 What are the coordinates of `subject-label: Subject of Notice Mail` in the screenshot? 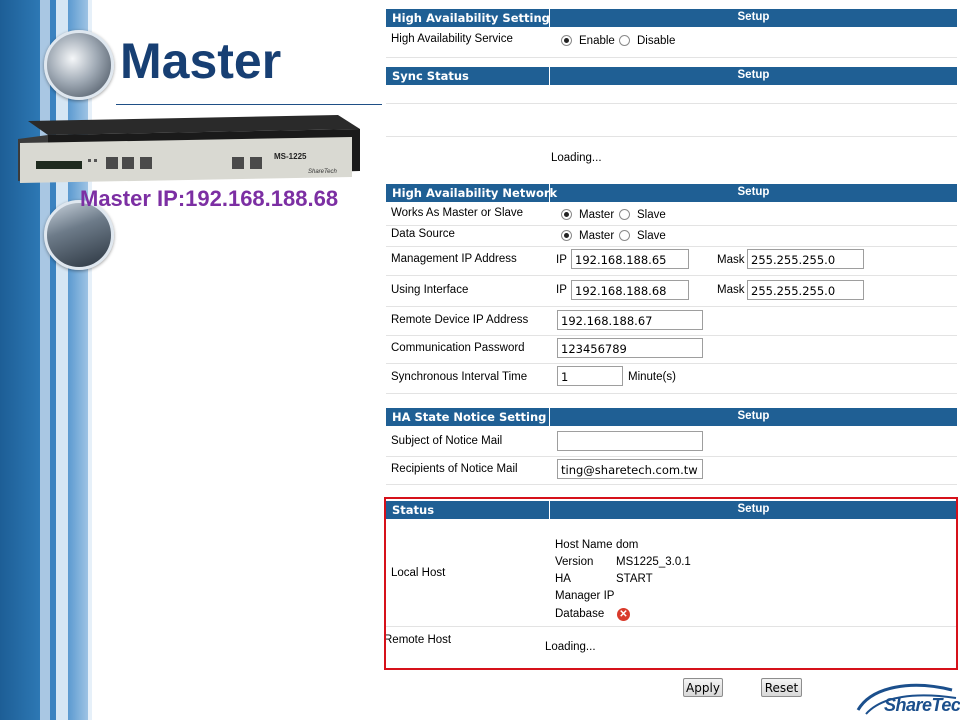 It's located at (447, 441).